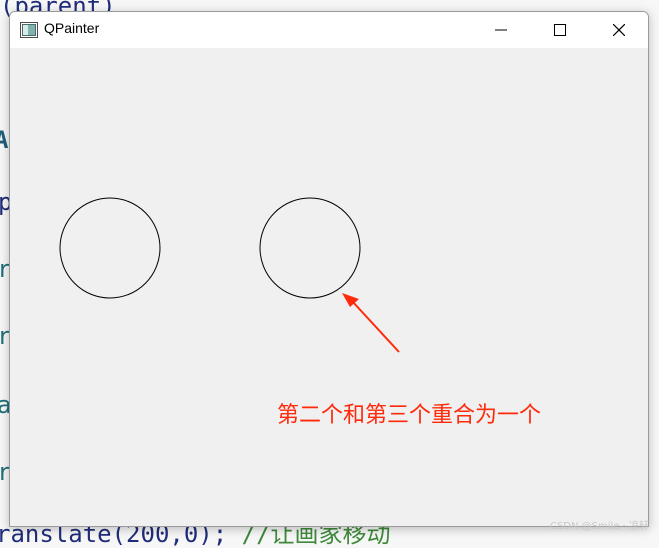 This screenshot has width=659, height=548. I want to click on annotation-text: 第二个和第三个重合为一个, so click(409, 415).